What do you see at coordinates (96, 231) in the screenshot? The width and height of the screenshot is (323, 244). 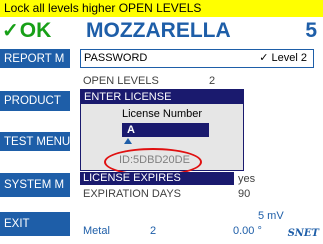 I see `metal-label: Metal` at bounding box center [96, 231].